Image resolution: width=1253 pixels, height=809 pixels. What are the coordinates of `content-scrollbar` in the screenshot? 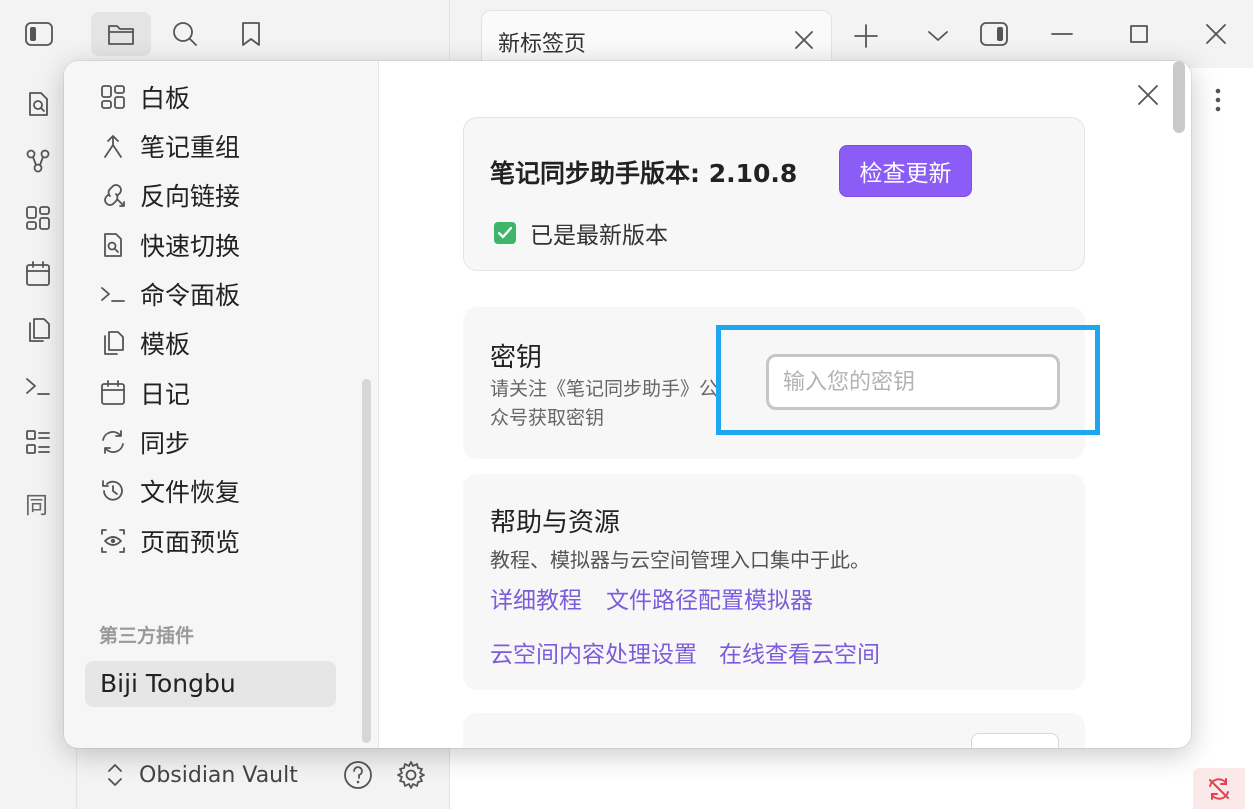 It's located at (1179, 97).